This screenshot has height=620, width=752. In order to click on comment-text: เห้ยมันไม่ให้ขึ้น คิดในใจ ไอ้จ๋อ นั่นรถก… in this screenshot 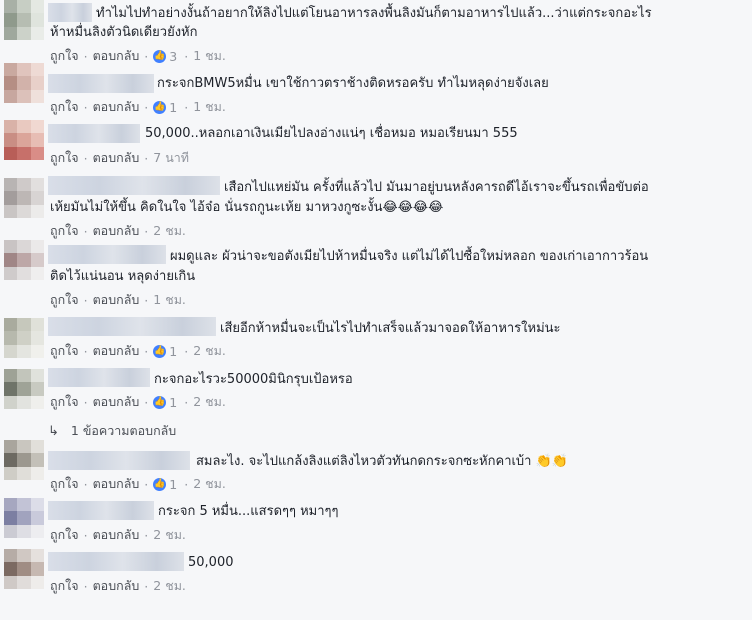, I will do `click(247, 207)`.